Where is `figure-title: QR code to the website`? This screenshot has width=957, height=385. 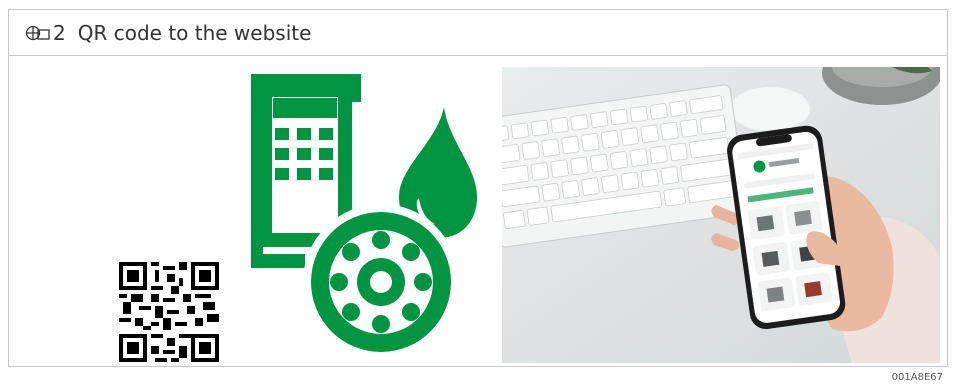 figure-title: QR code to the website is located at coordinates (194, 32).